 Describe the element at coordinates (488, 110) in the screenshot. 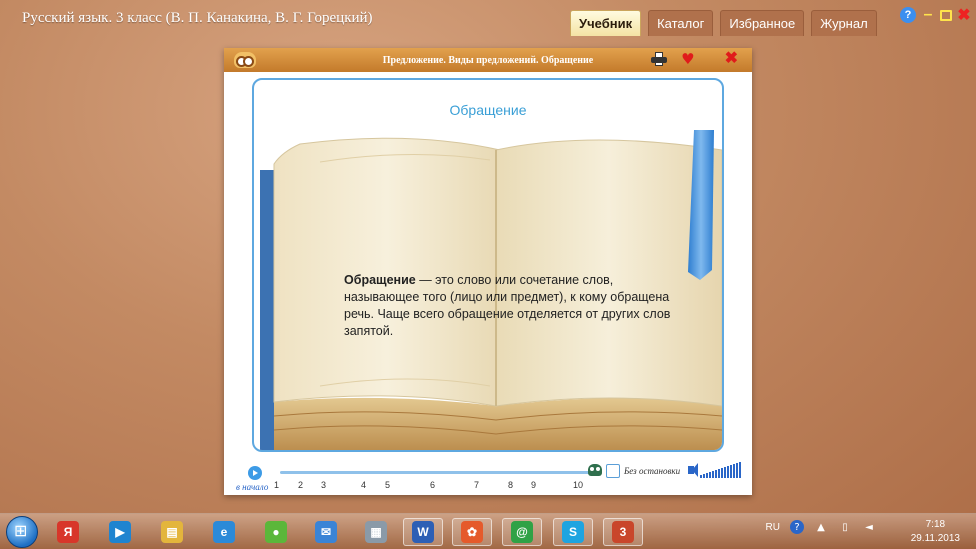

I see `slide-heading: Обращение` at that location.